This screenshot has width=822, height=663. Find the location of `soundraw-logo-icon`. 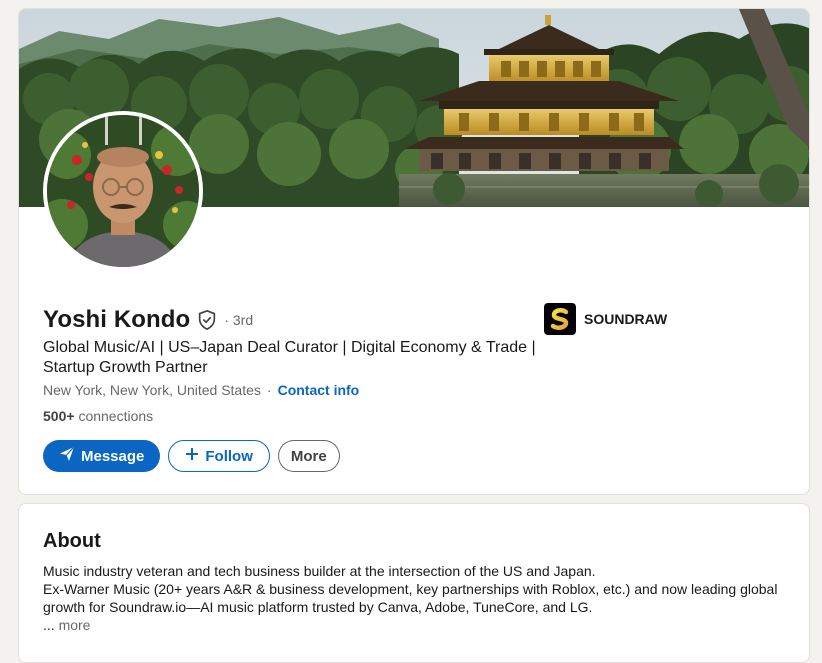

soundraw-logo-icon is located at coordinates (560, 319).